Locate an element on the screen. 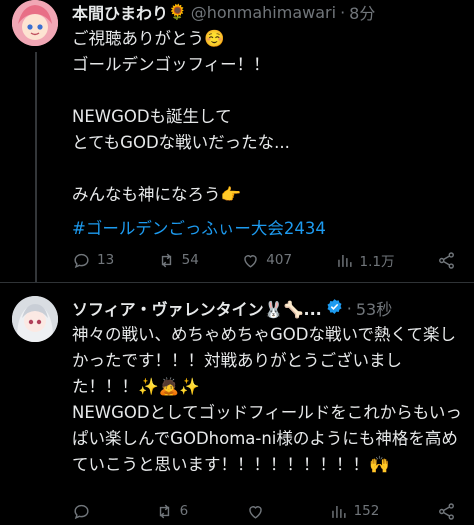 The image size is (474, 525). like-button: 407 is located at coordinates (266, 260).